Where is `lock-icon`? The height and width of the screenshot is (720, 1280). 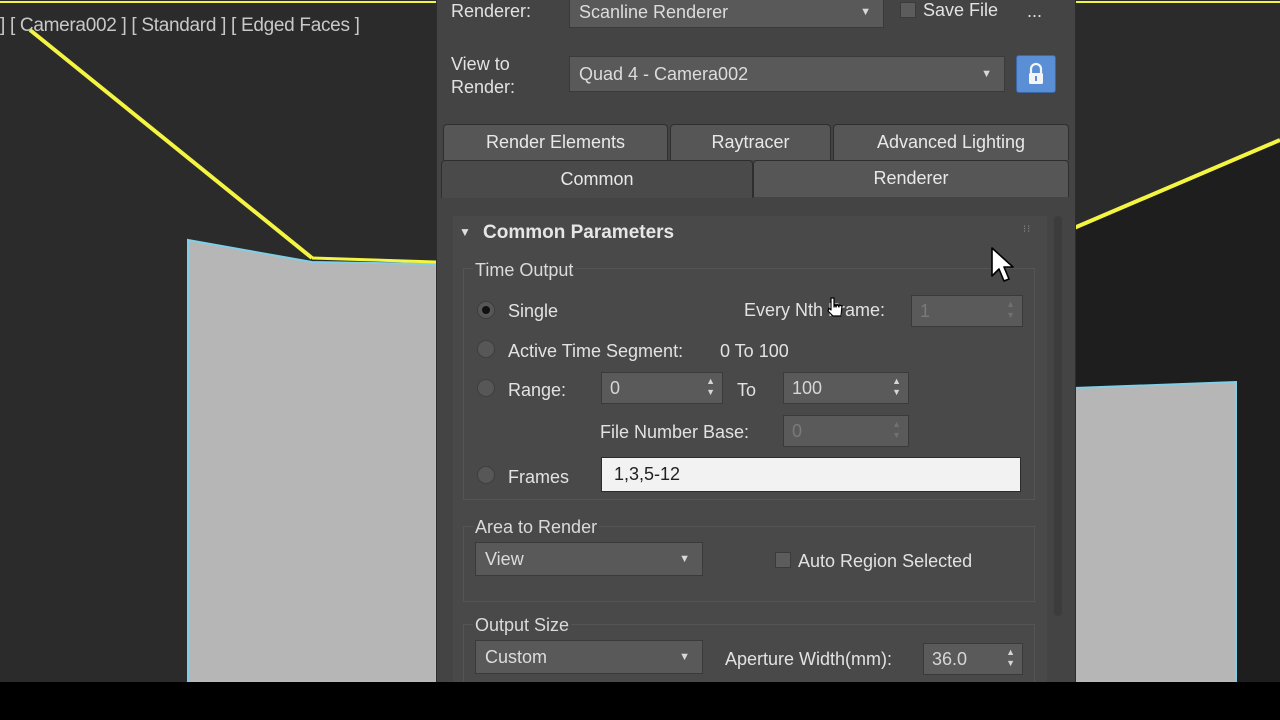 lock-icon is located at coordinates (1036, 73).